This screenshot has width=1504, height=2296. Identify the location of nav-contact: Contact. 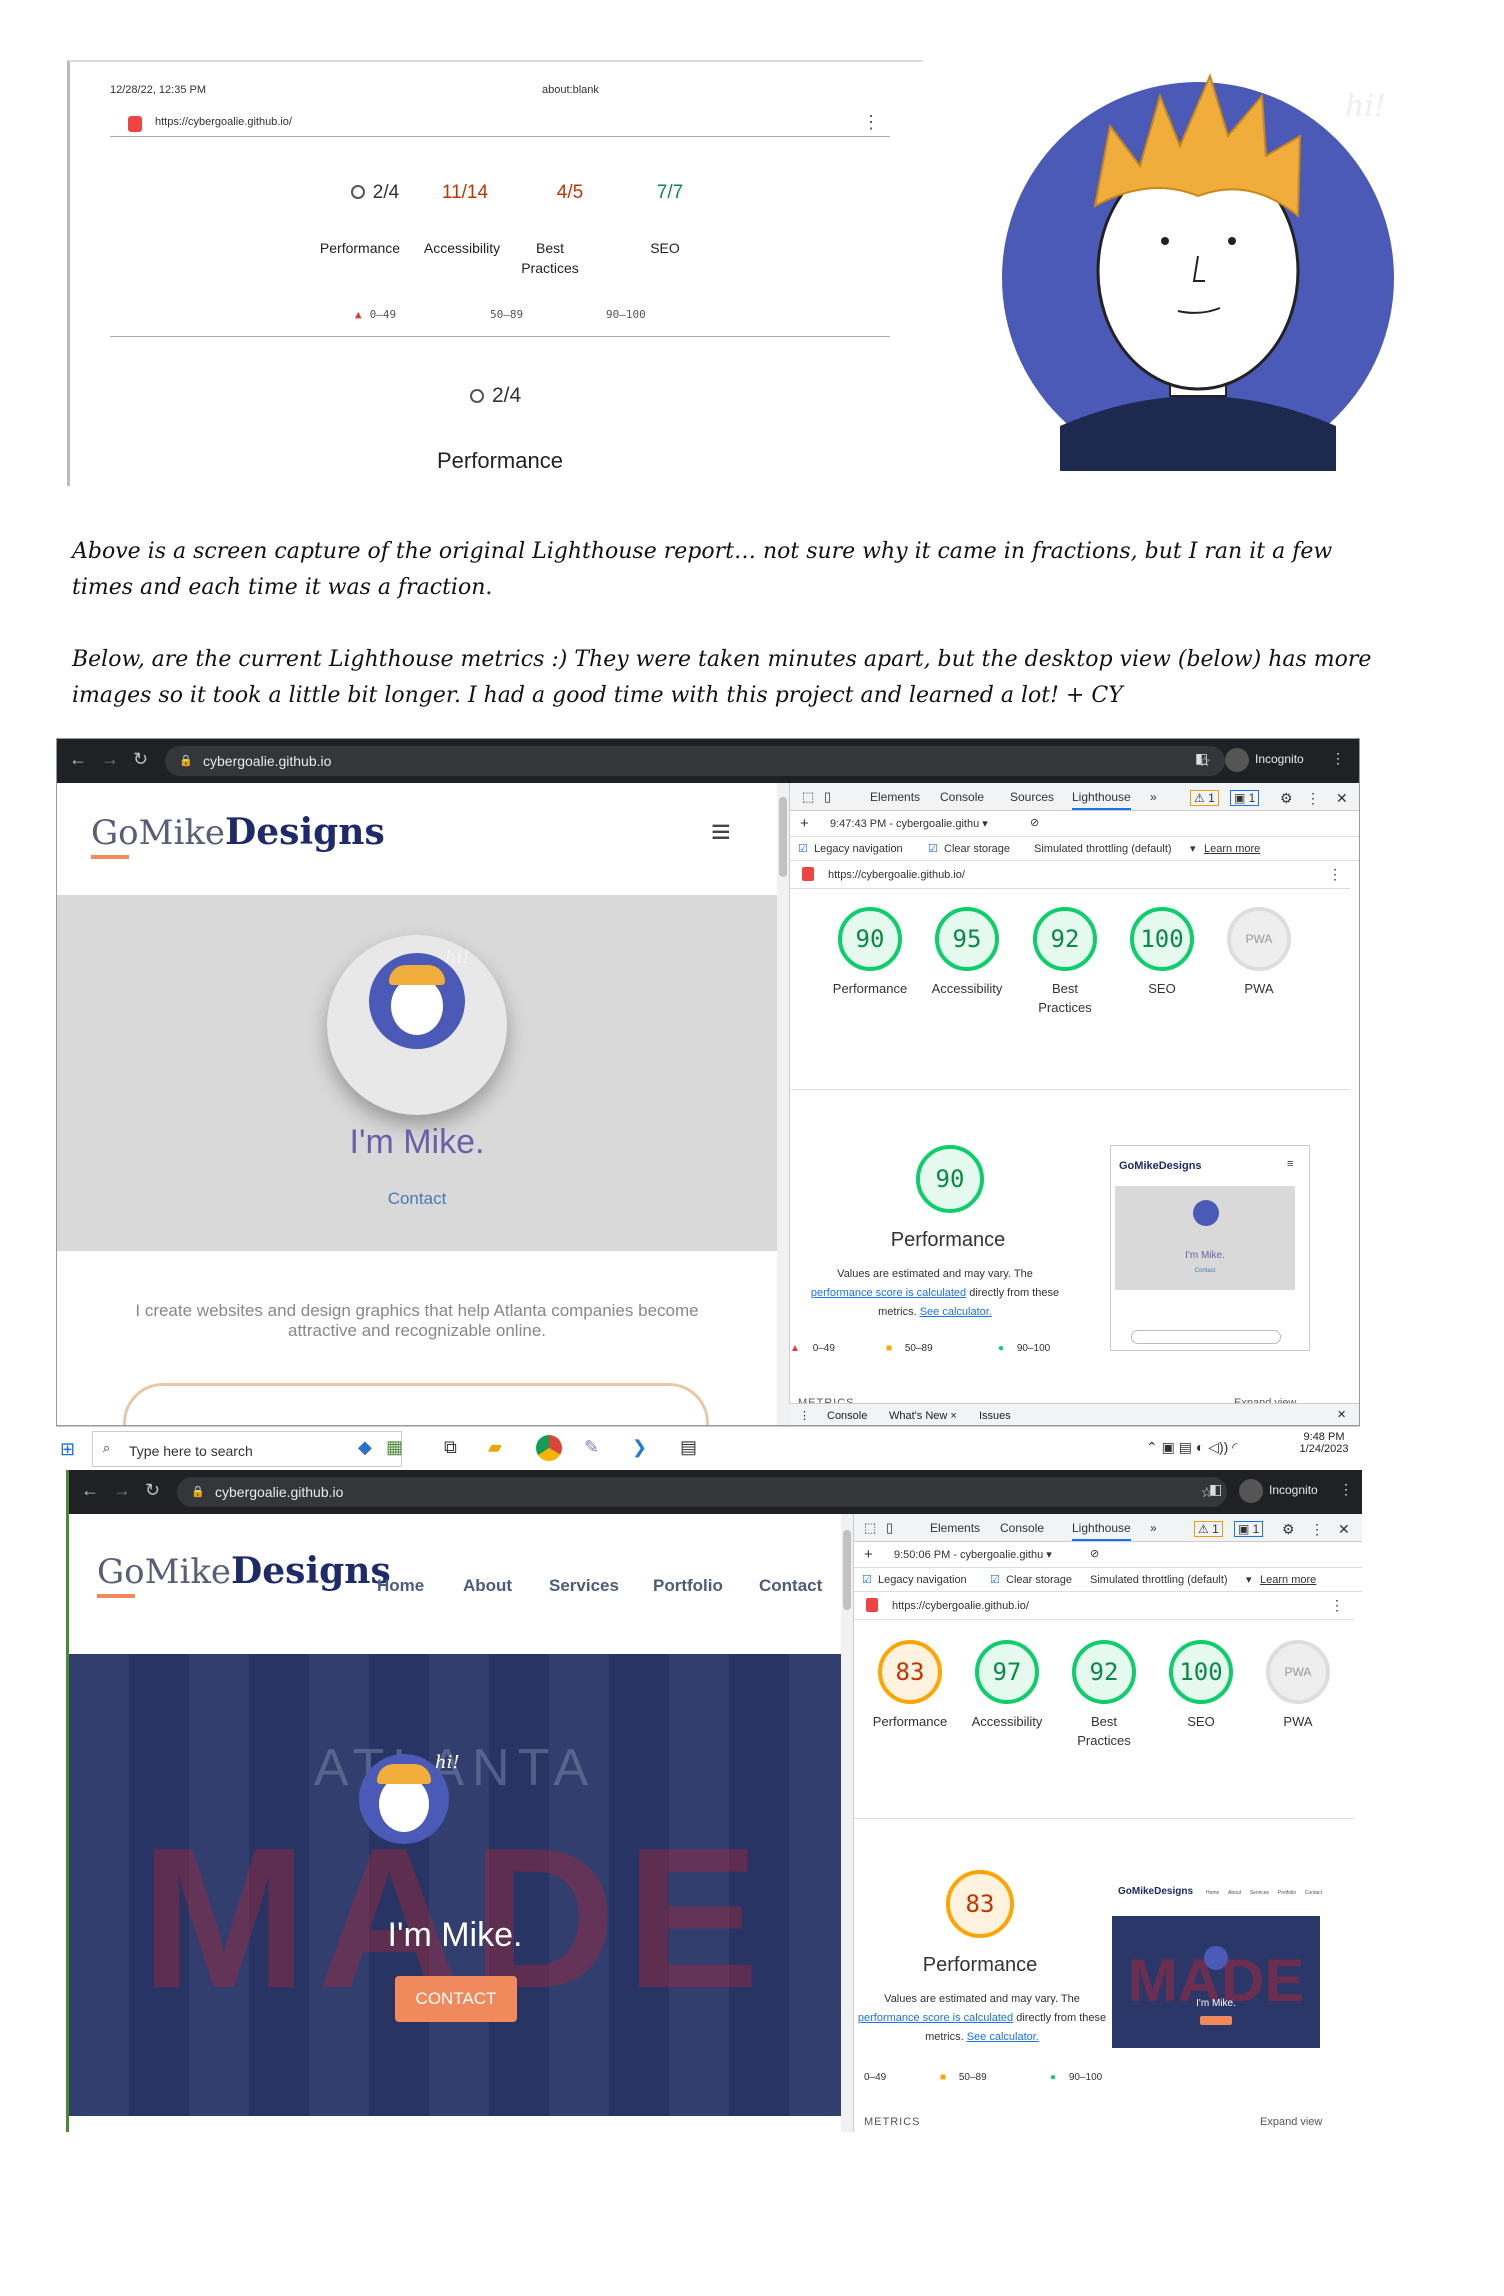
(790, 1586).